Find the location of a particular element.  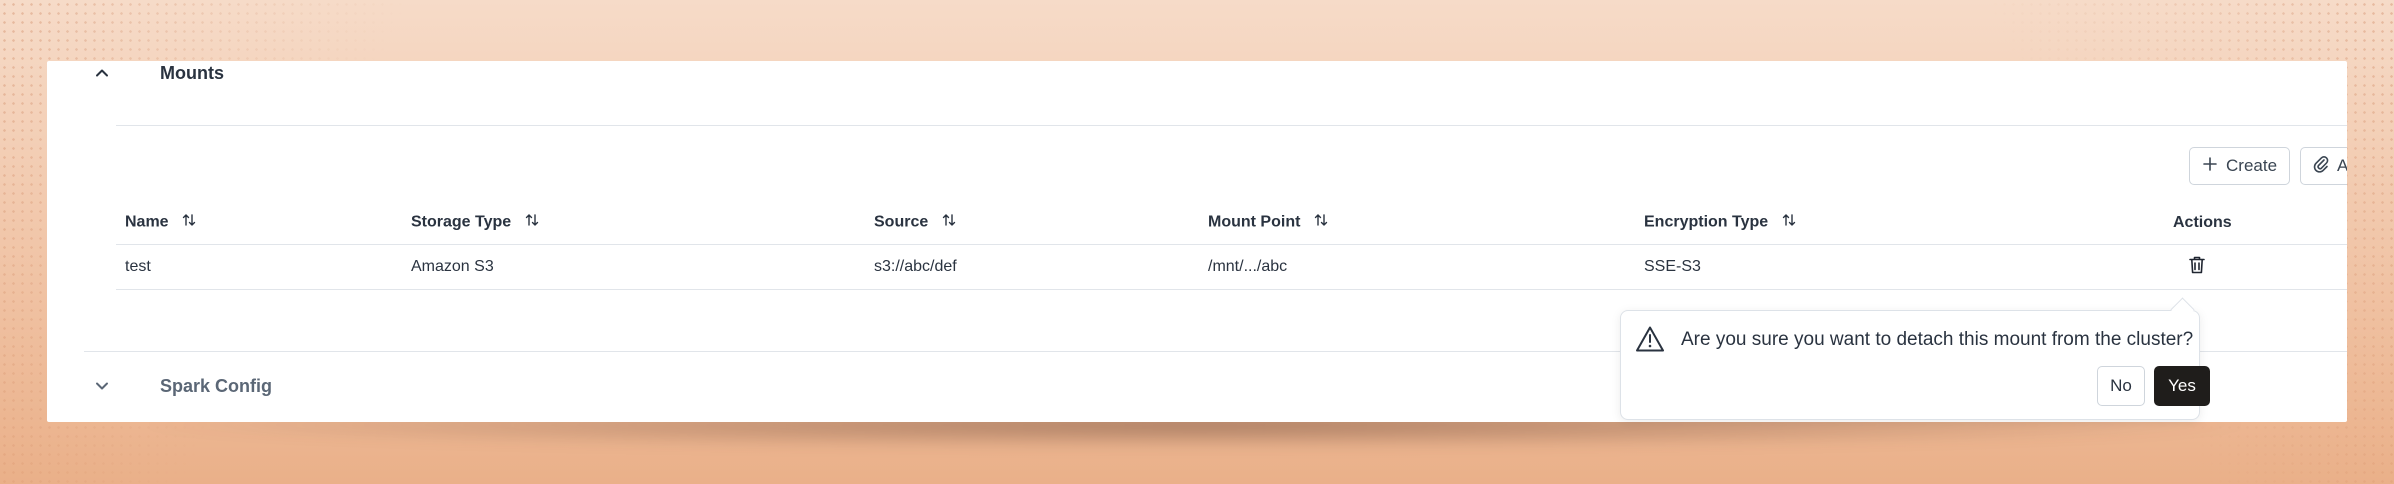

mounts-toolbar: Create A is located at coordinates (2268, 166).